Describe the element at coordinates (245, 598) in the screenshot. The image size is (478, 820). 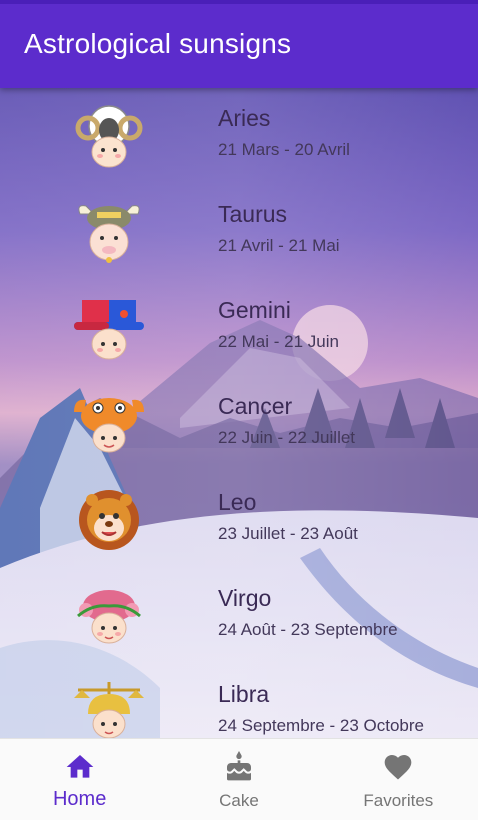
I see `sign-name: Virgo` at that location.